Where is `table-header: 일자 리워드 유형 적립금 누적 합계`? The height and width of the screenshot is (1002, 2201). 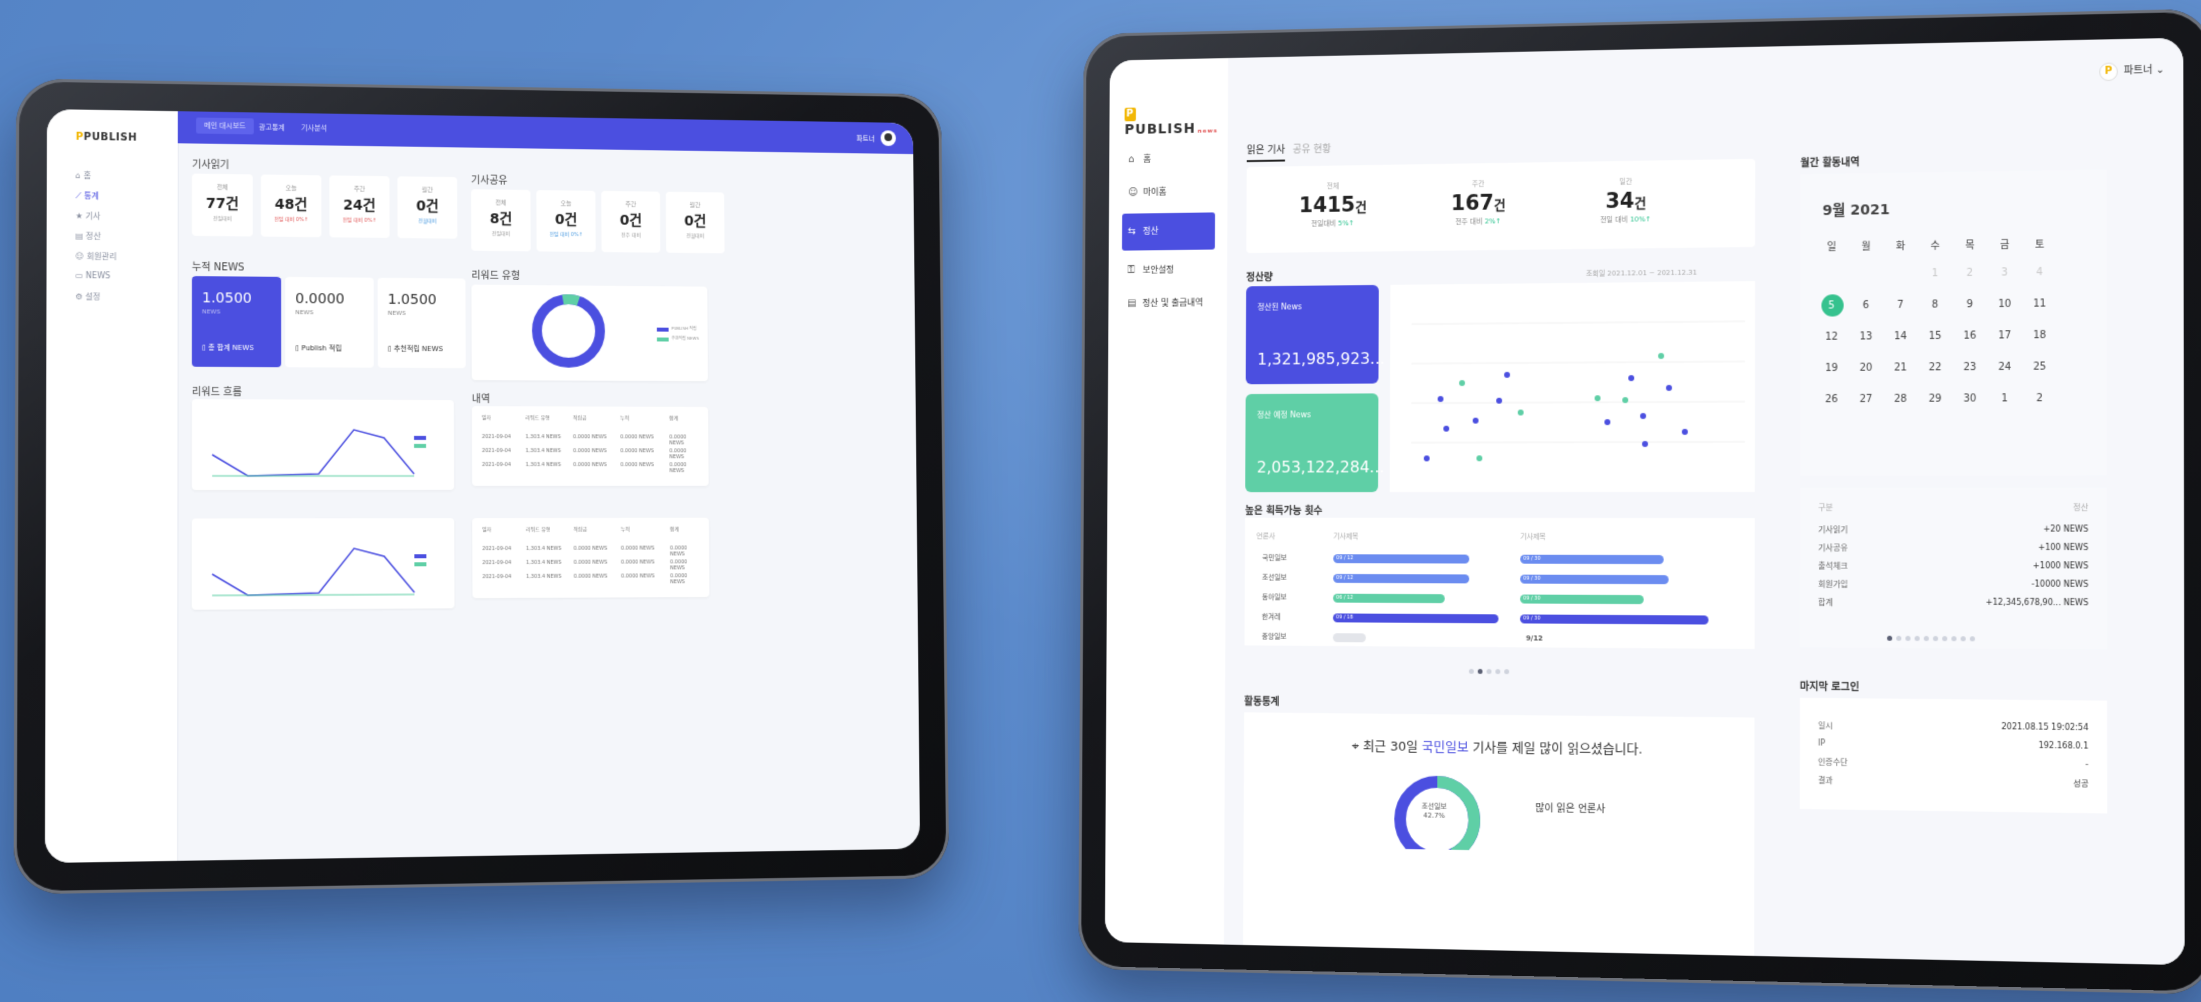 table-header: 일자 리워드 유형 적립금 누적 합계 is located at coordinates (580, 530).